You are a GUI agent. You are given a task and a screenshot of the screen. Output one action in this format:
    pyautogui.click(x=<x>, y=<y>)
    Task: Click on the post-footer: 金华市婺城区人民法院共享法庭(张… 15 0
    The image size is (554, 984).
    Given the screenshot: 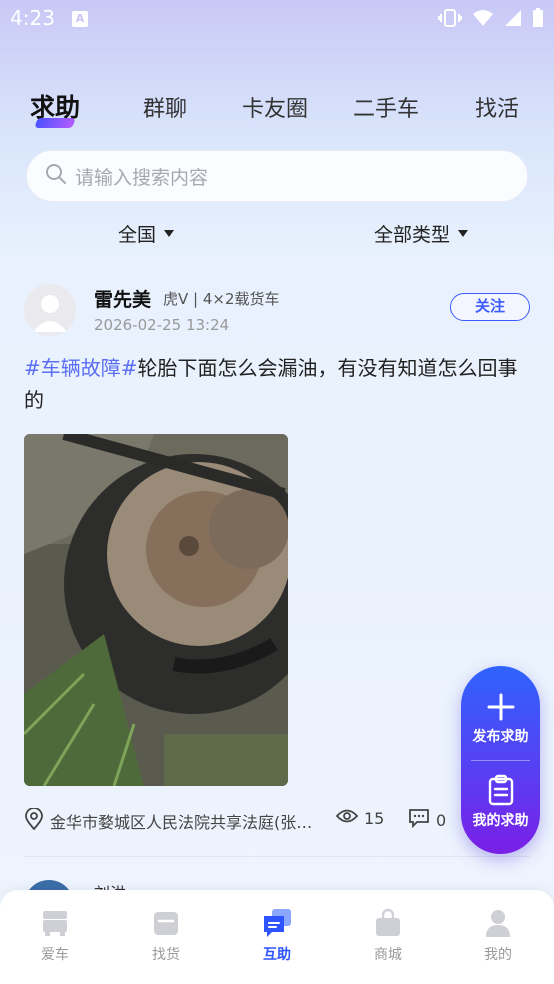 What is the action you would take?
    pyautogui.click(x=235, y=820)
    